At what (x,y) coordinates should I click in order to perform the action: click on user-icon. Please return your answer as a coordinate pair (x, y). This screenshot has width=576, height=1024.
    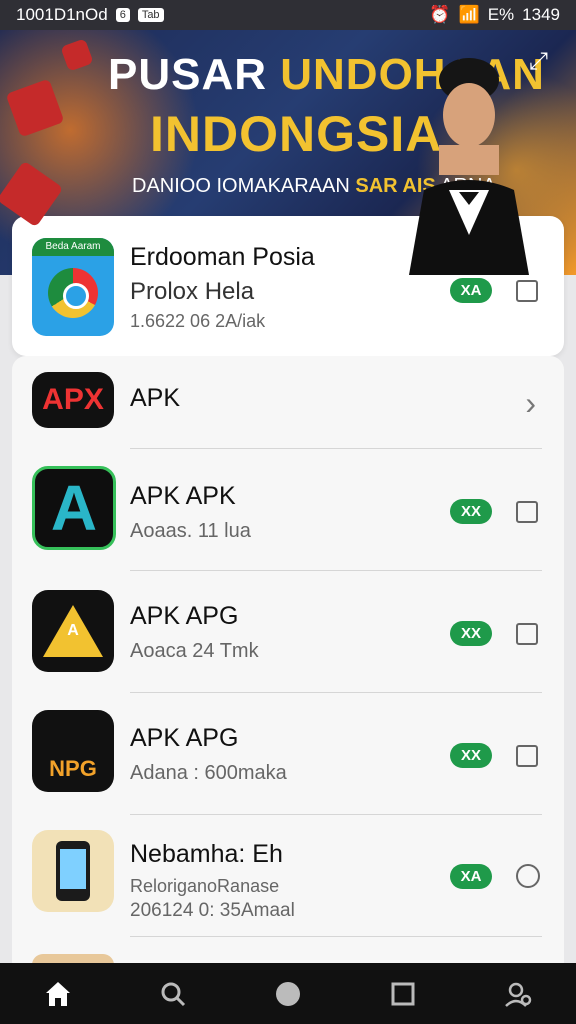
    Looking at the image, I should click on (518, 994).